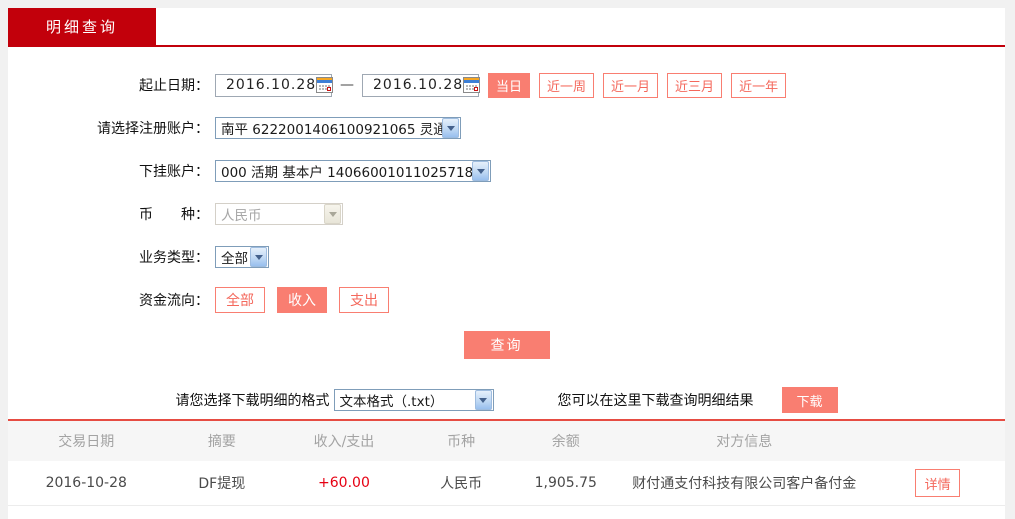 This screenshot has height=519, width=1015. Describe the element at coordinates (418, 85) in the screenshot. I see `end-date-value: 2016.10.28` at that location.